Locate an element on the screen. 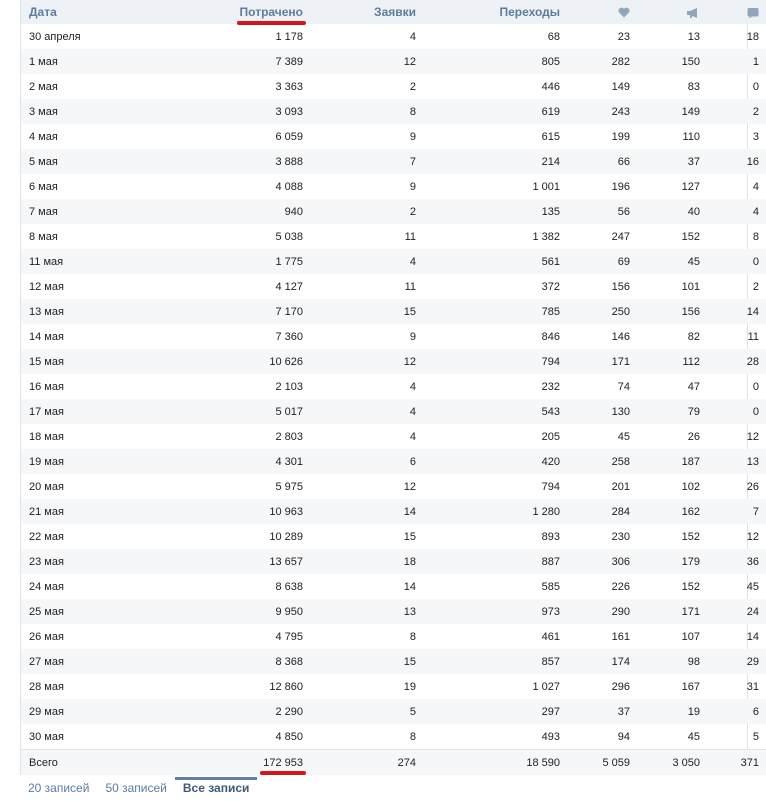  cell-likes: 130 is located at coordinates (603, 411).